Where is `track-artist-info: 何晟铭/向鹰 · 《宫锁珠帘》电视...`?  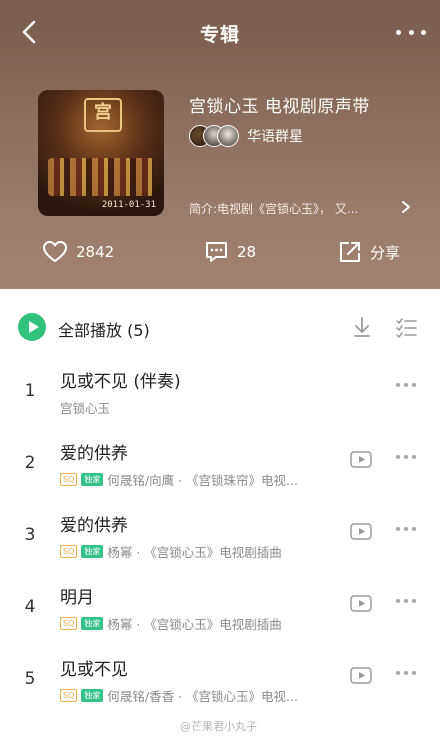 track-artist-info: 何晟铭/向鹰 · 《宫锁珠帘》电视... is located at coordinates (202, 480).